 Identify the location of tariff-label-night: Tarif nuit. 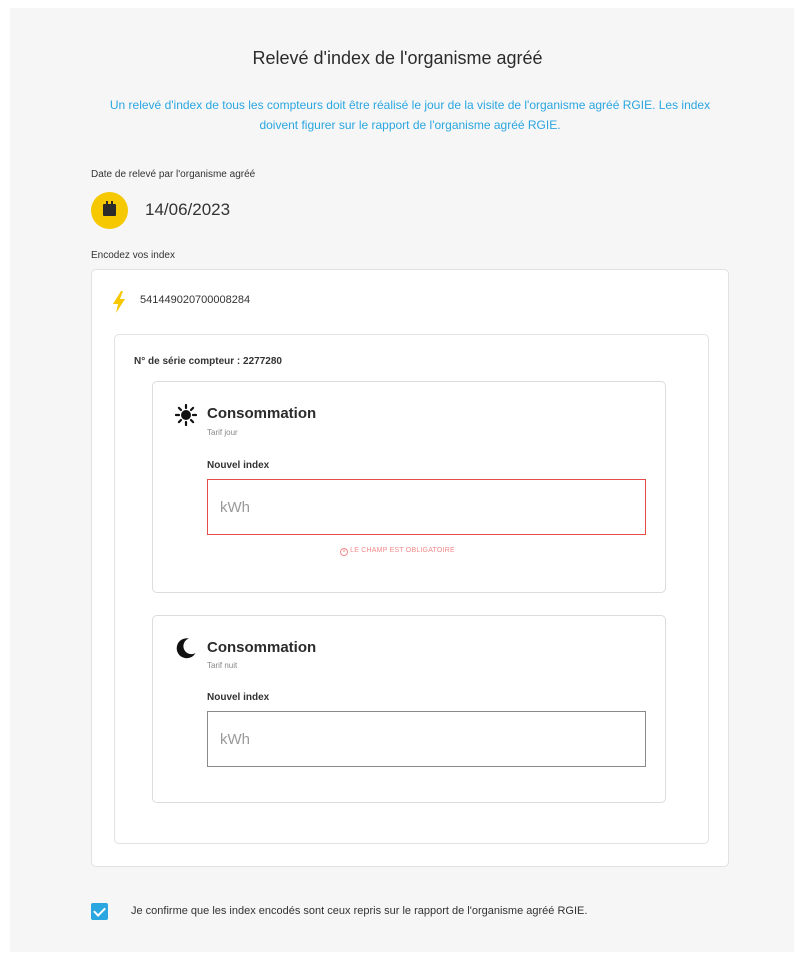
(222, 665).